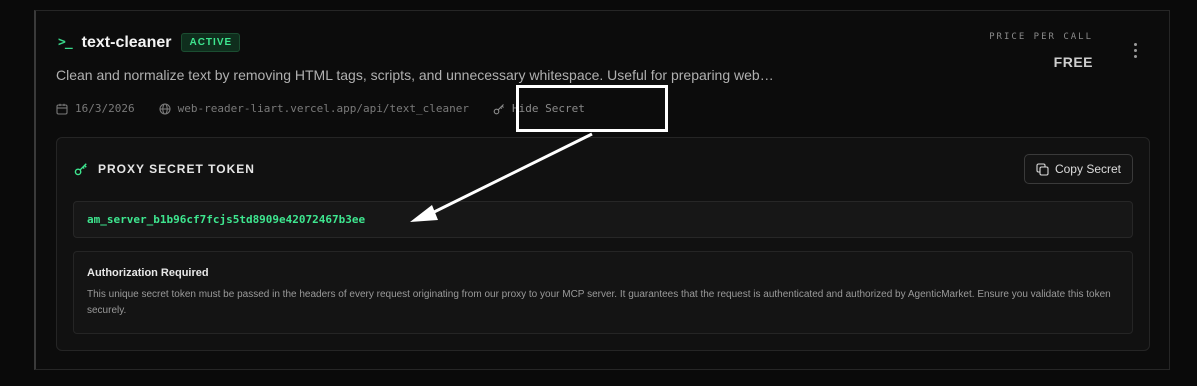  Describe the element at coordinates (211, 42) in the screenshot. I see `status-badge: ACTIVE` at that location.